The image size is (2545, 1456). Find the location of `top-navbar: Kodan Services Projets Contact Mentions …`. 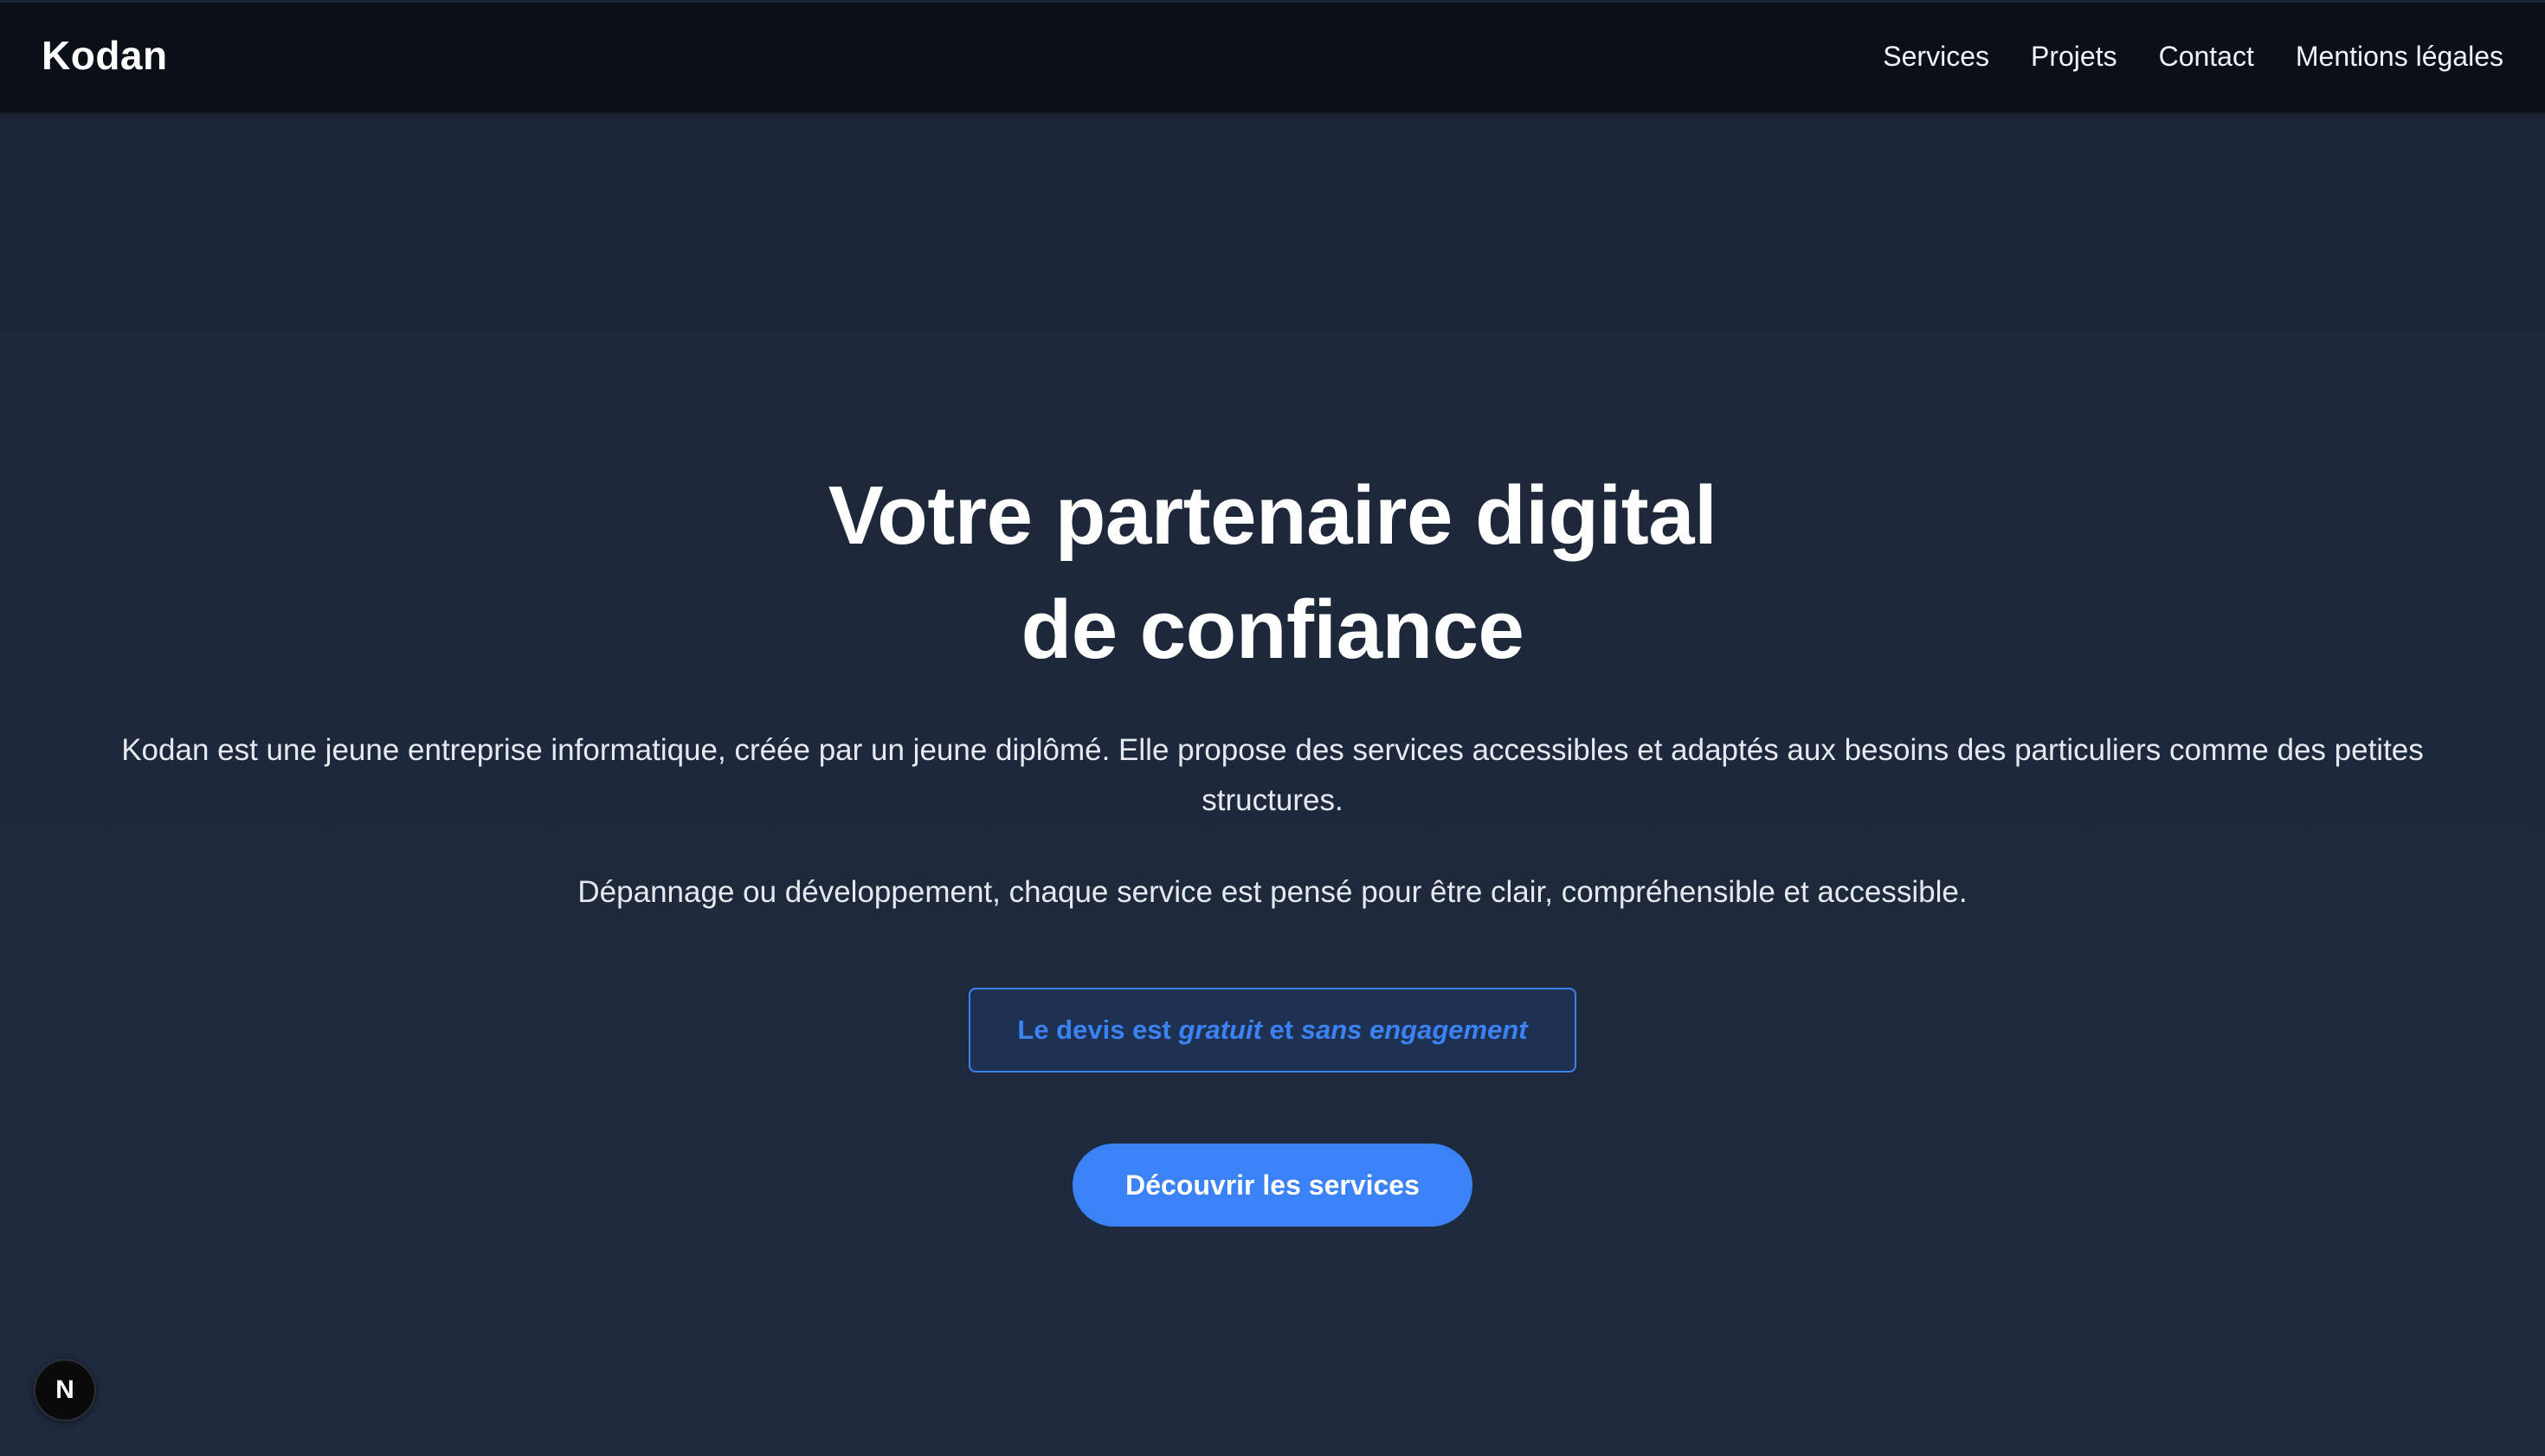

top-navbar: Kodan Services Projets Contact Mentions … is located at coordinates (1273, 56).